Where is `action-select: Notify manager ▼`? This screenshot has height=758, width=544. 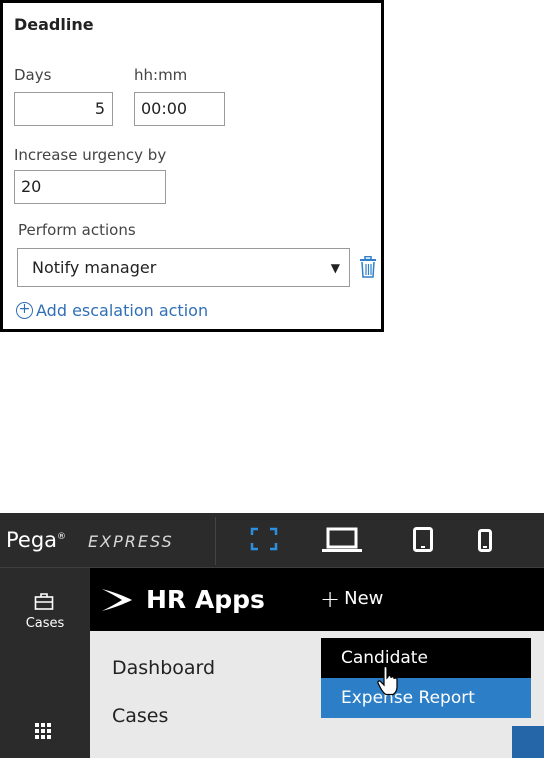 action-select: Notify manager ▼ is located at coordinates (183, 267).